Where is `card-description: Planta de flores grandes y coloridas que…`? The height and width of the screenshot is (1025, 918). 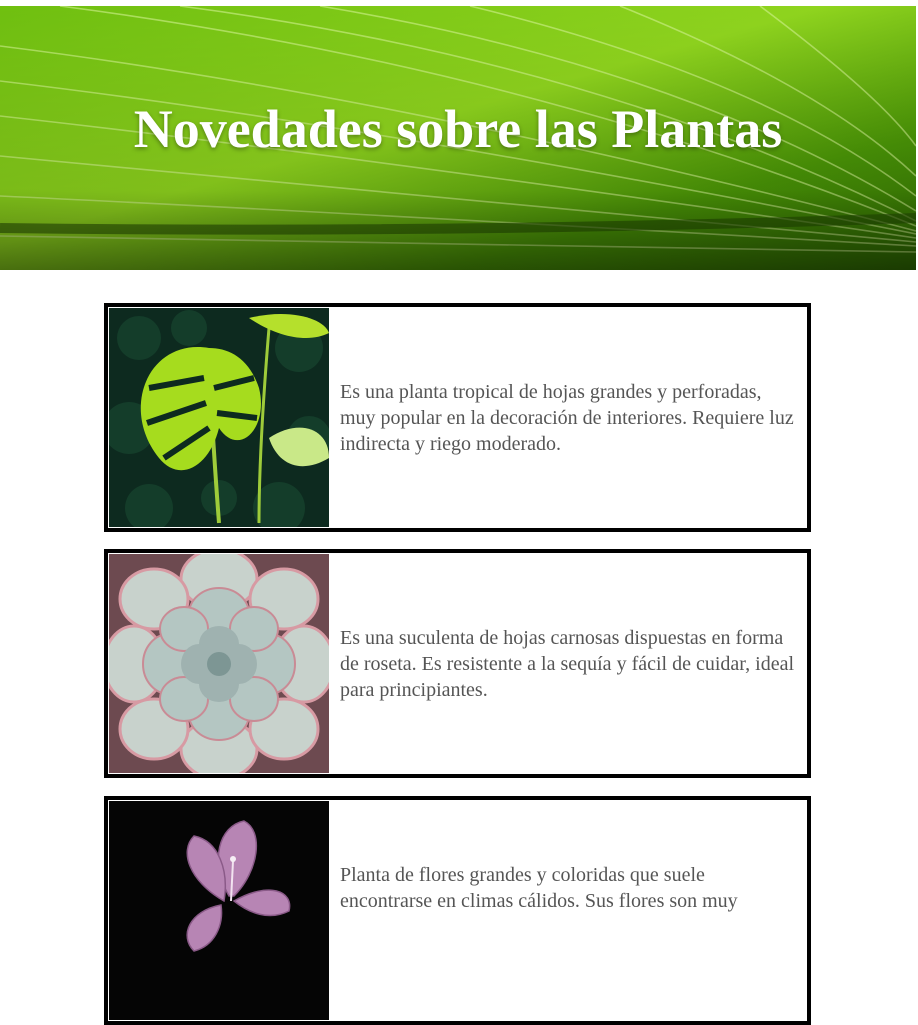
card-description: Planta de flores grandes y coloridas que… is located at coordinates (539, 888).